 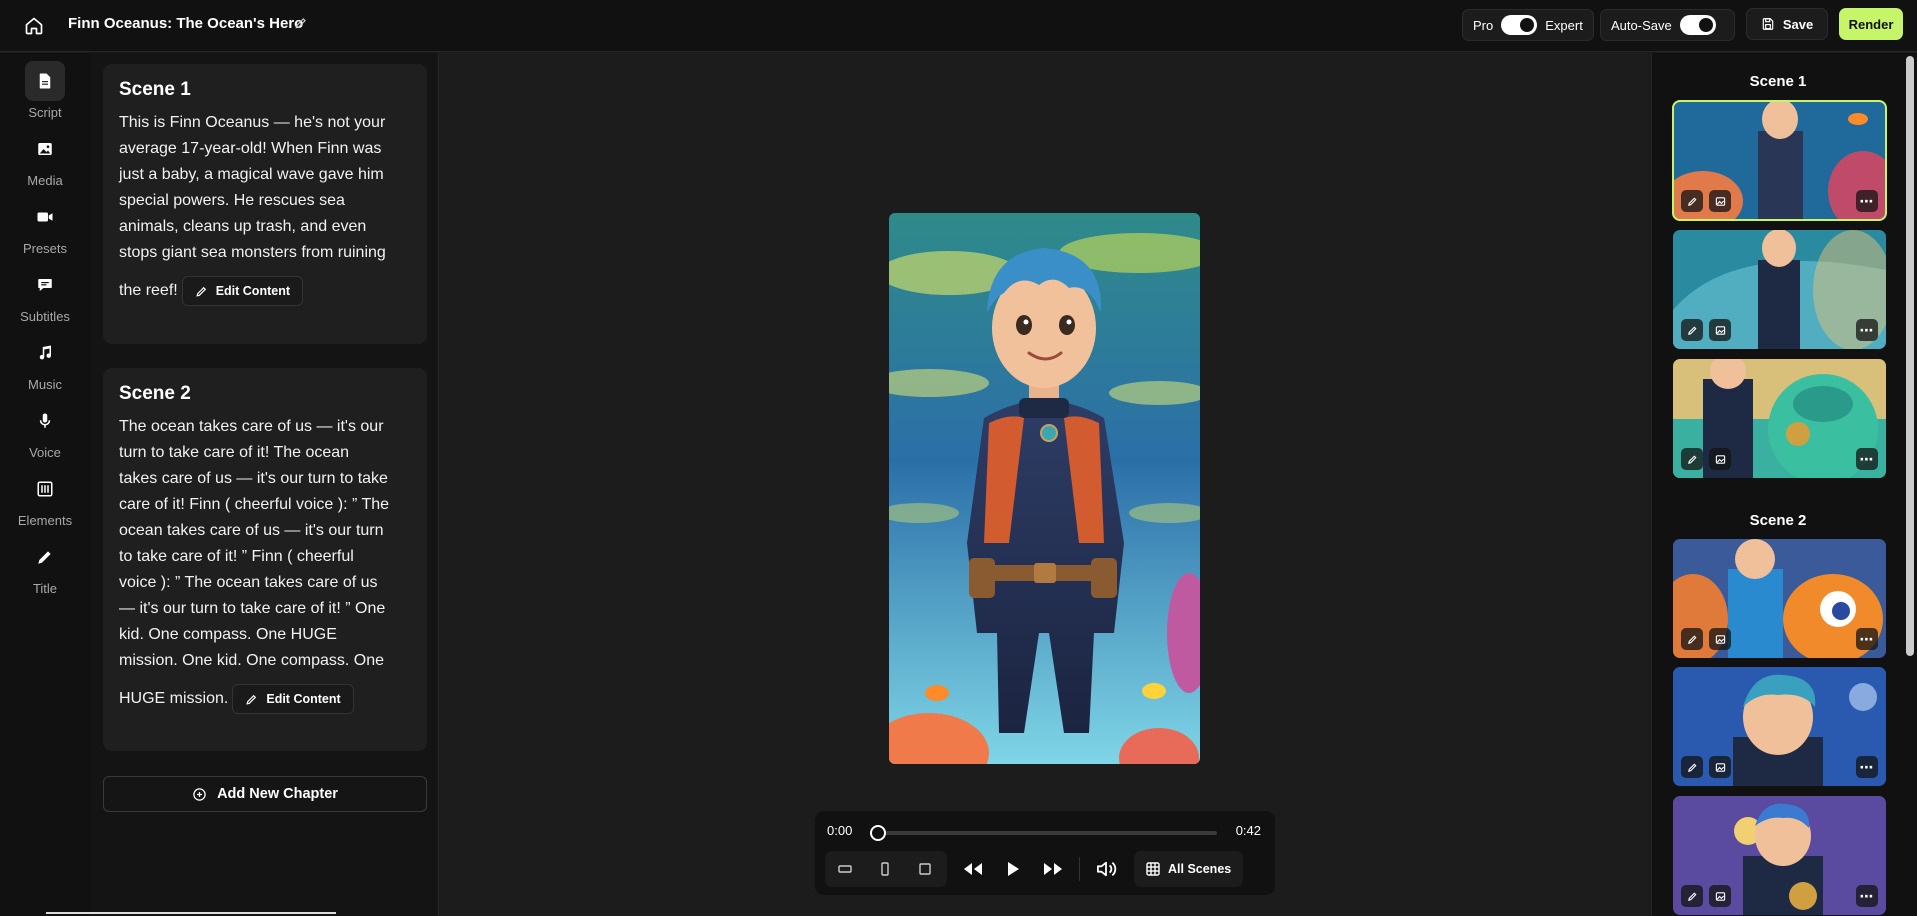 I want to click on preview-illustration, so click(x=1044, y=488).